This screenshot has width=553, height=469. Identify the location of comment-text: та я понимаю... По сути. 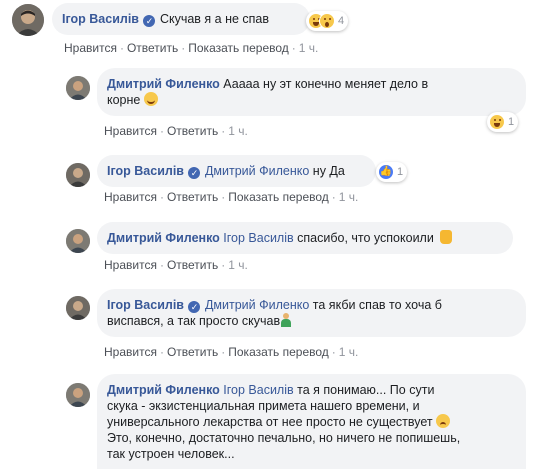
(366, 390).